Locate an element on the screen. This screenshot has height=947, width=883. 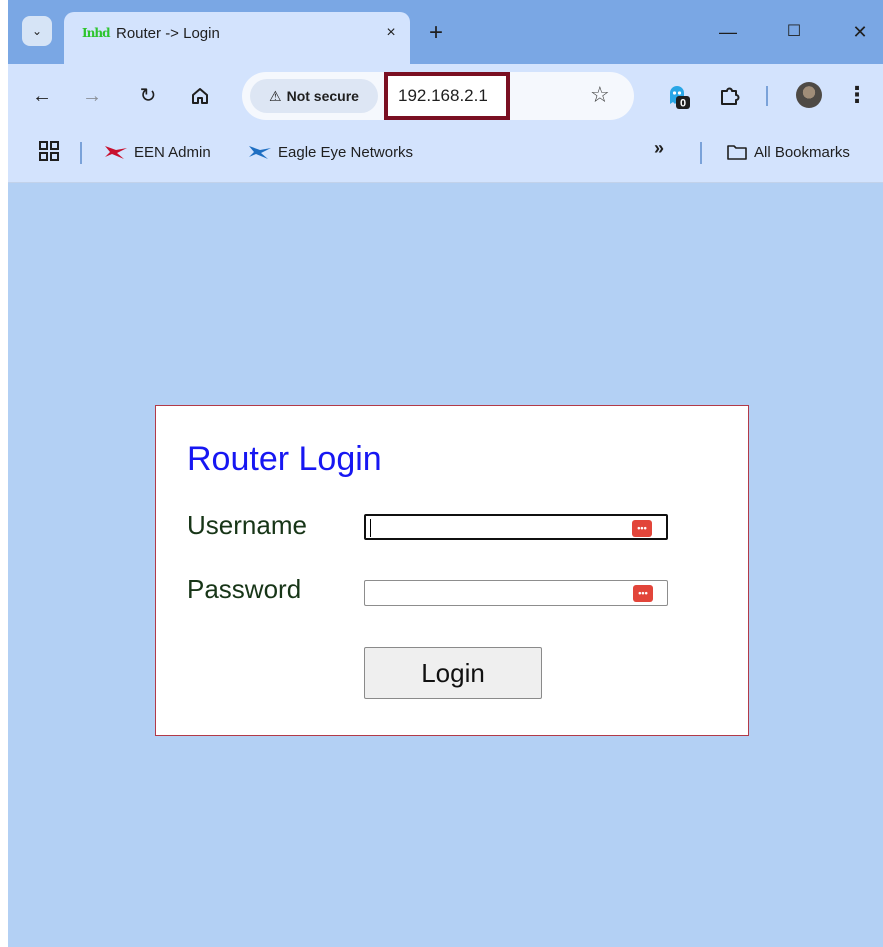
address-bar: ⚠ Not secure 192.168.2.1 ☆ is located at coordinates (438, 96).